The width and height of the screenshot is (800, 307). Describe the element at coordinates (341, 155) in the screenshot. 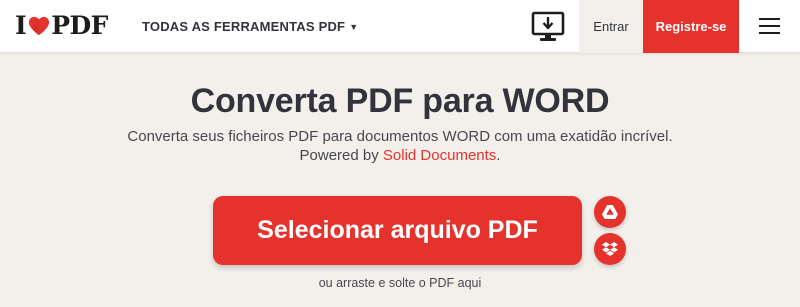

I see `powered-by-prefix: Powered by` at that location.